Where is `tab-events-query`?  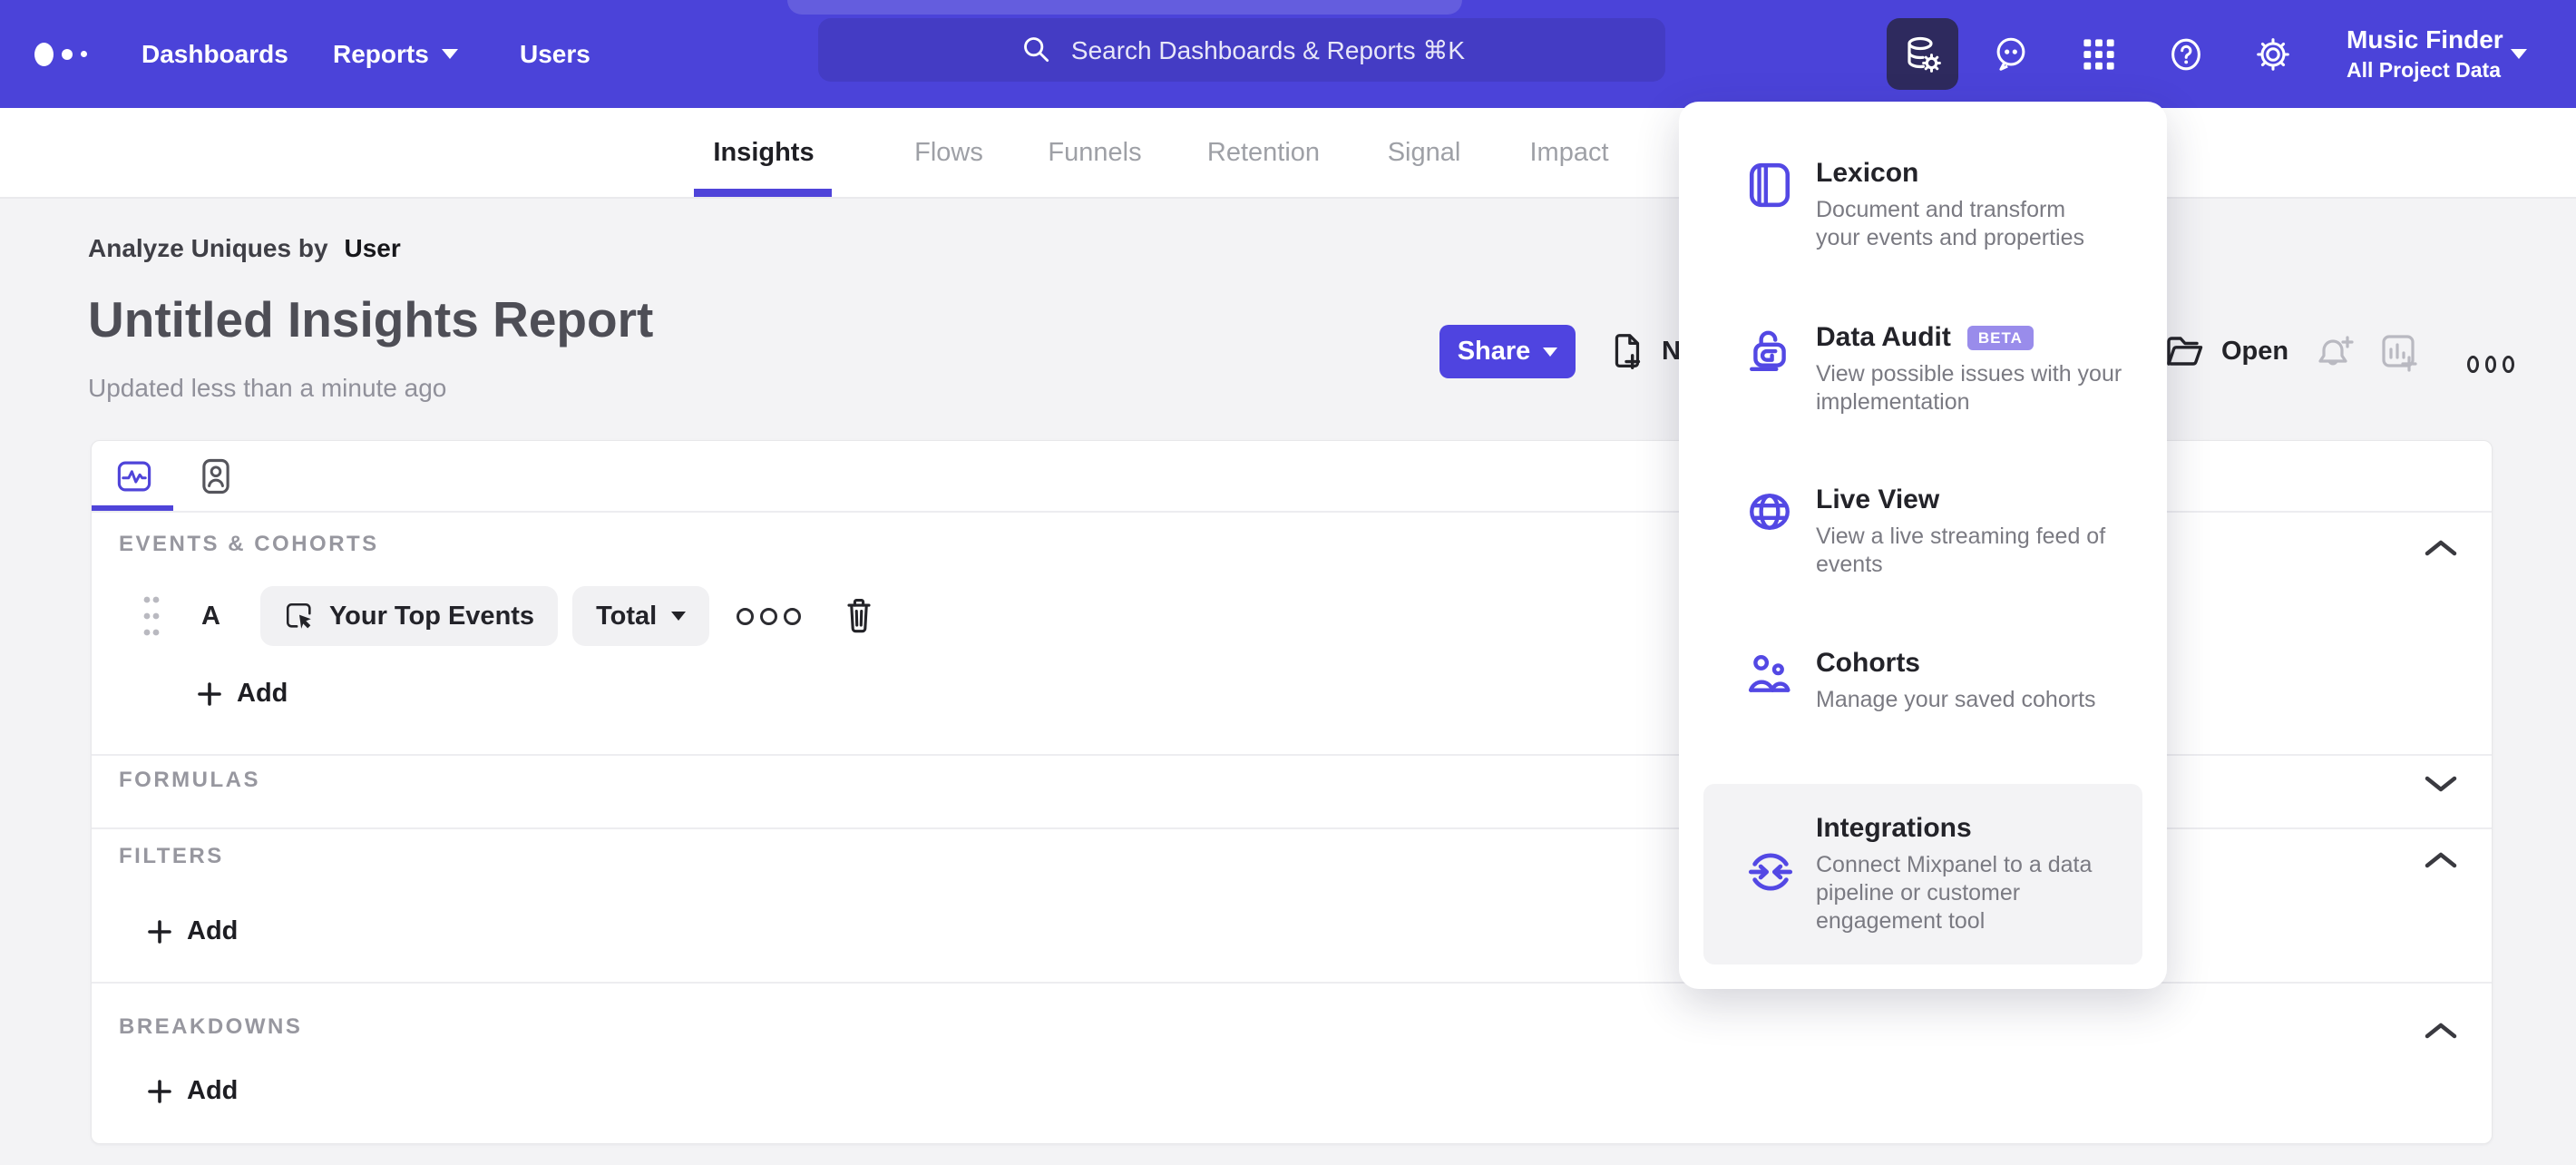 tab-events-query is located at coordinates (134, 476).